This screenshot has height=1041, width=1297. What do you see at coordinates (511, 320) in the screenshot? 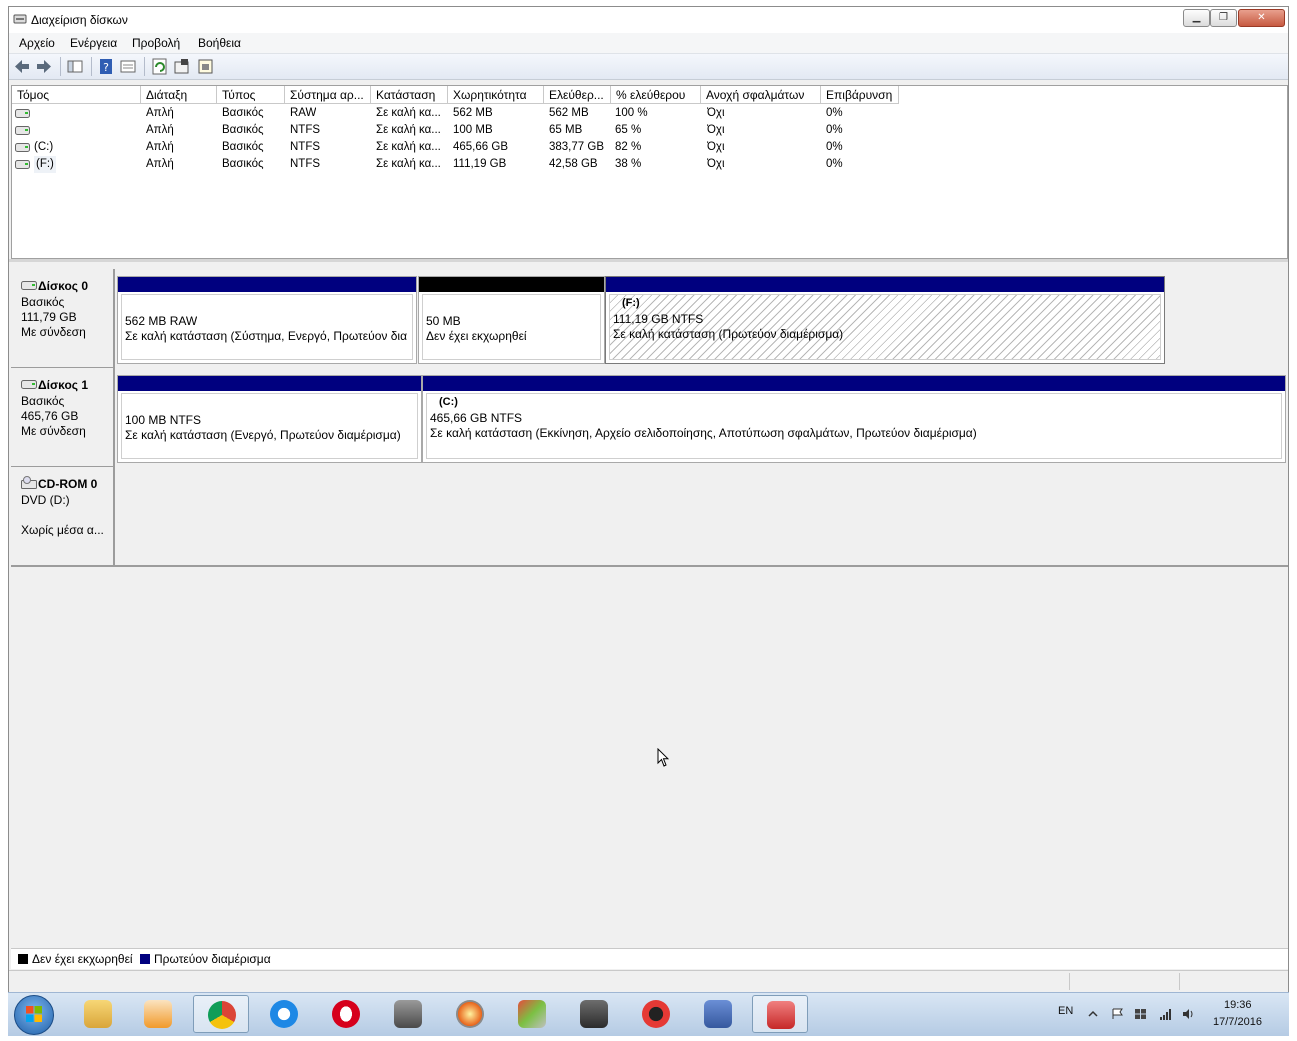
I see `partition-unallocated: 50 MB Δεν έχει εκχωρηθεί` at bounding box center [511, 320].